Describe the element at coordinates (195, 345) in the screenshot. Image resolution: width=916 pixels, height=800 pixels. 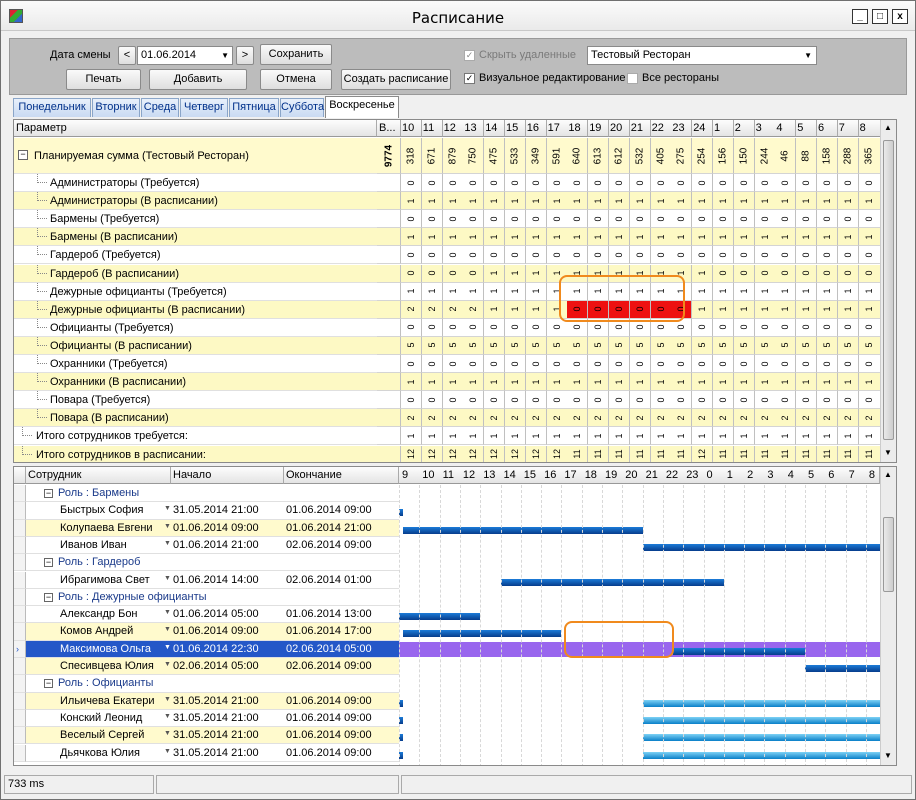
I see `param-row: Официанты (В расписании)` at that location.